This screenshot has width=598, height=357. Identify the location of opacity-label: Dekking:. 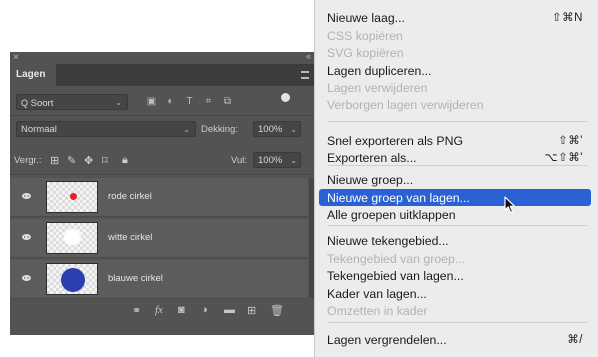
(219, 129).